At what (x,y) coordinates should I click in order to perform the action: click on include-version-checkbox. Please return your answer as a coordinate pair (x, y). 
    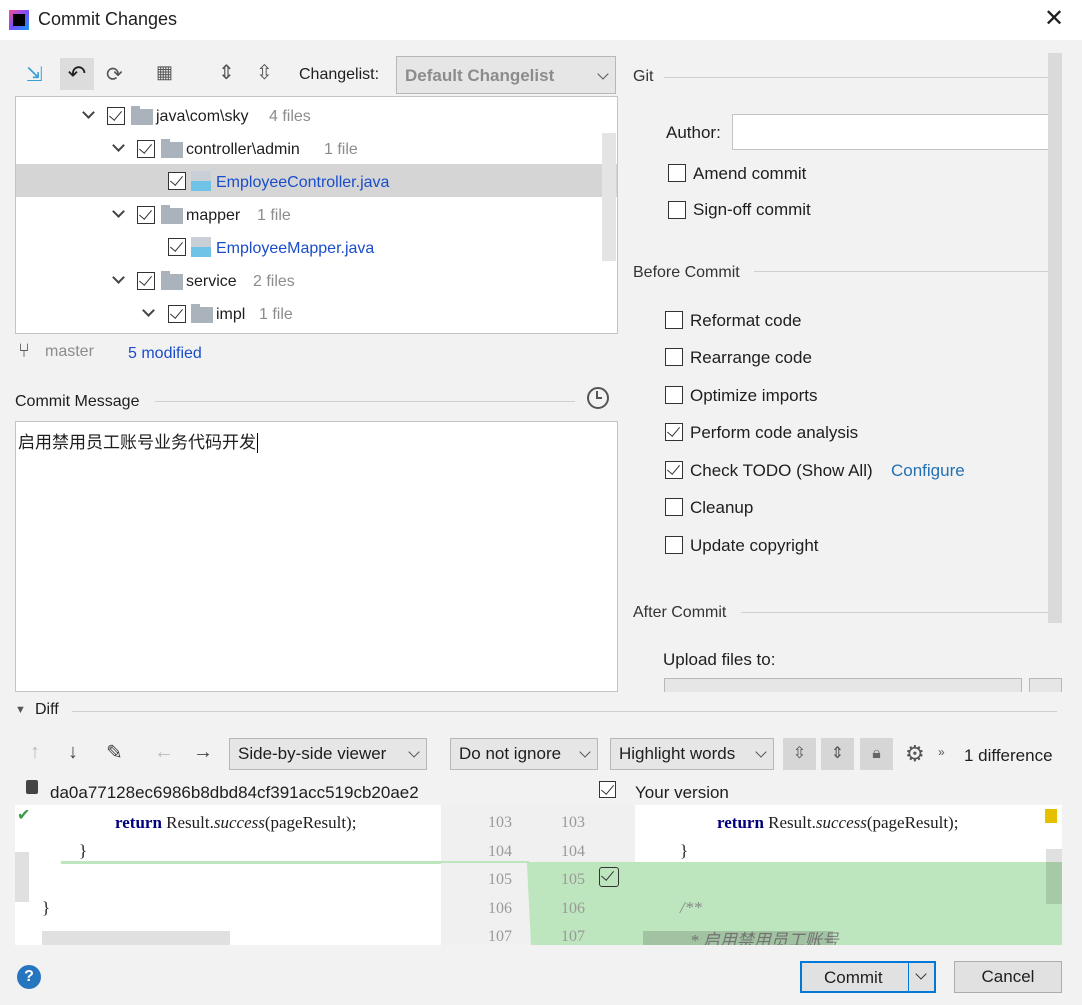
    Looking at the image, I should click on (607, 789).